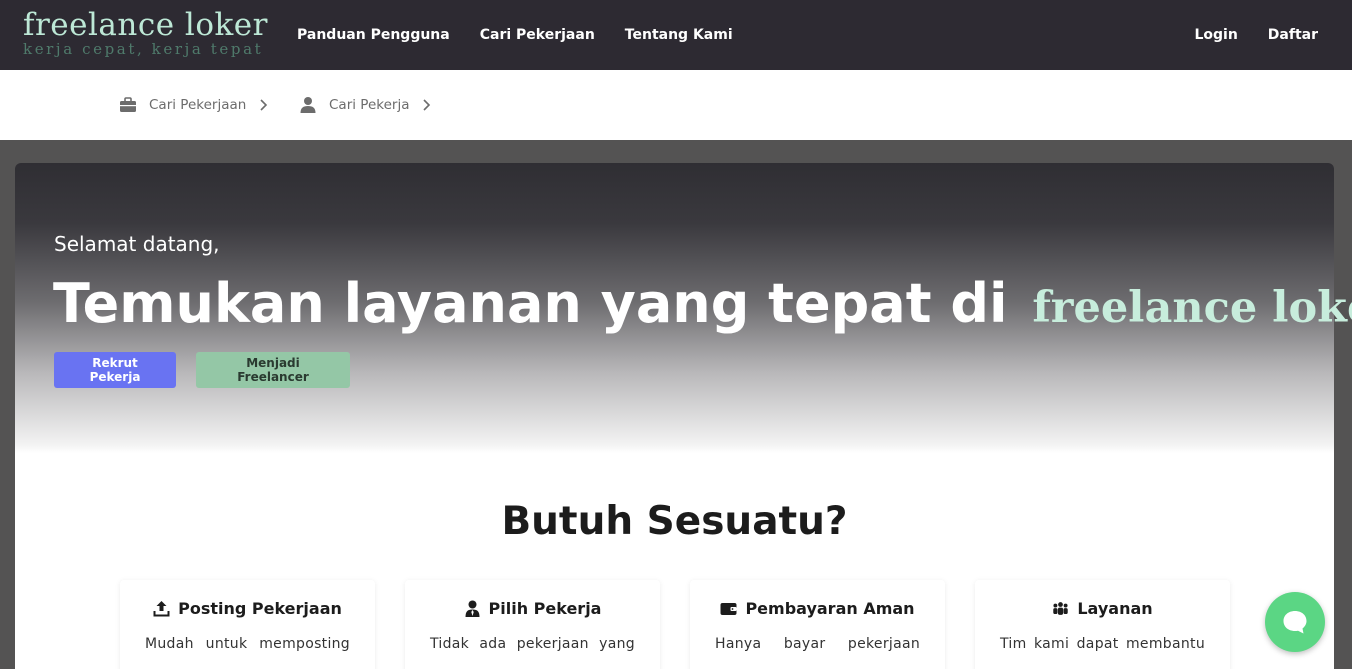 The width and height of the screenshot is (1352, 669). What do you see at coordinates (532, 644) in the screenshot?
I see `feature-desc: Tidak ada pekerjaan yang` at bounding box center [532, 644].